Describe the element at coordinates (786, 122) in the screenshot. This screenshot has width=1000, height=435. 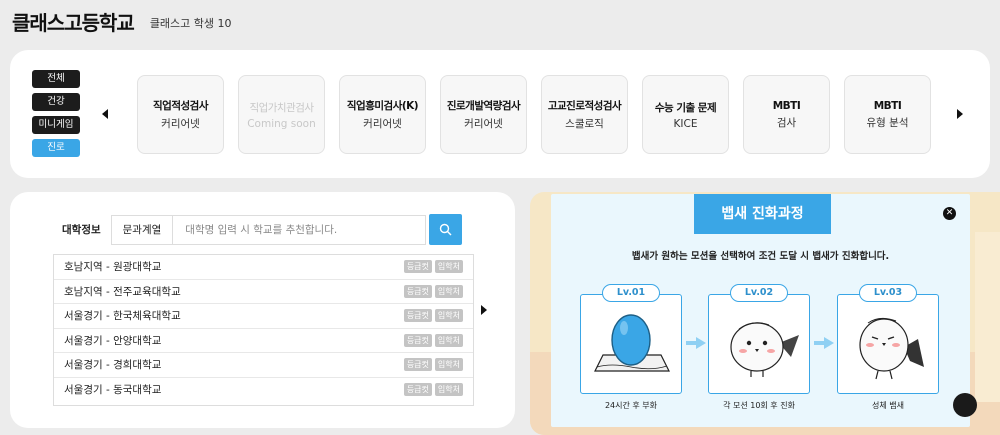
I see `test-provider: 검사` at that location.